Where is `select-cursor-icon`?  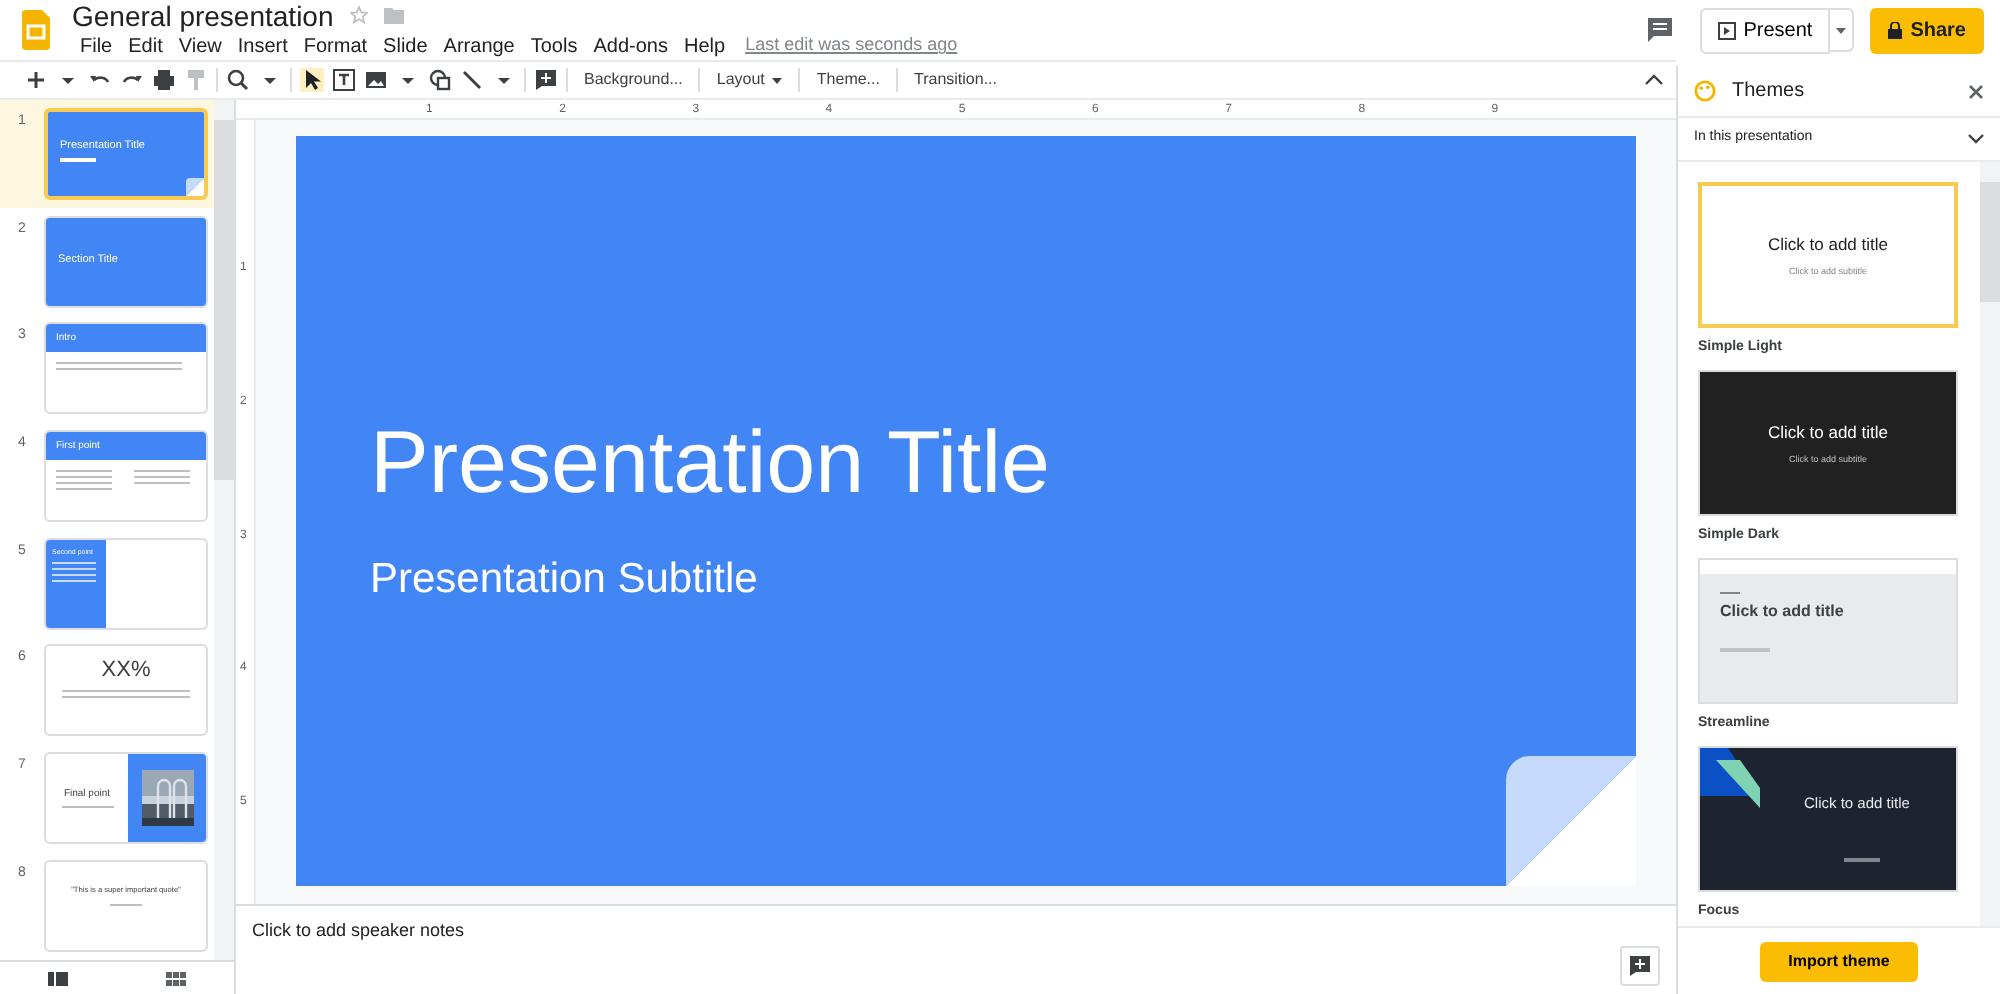 select-cursor-icon is located at coordinates (312, 80).